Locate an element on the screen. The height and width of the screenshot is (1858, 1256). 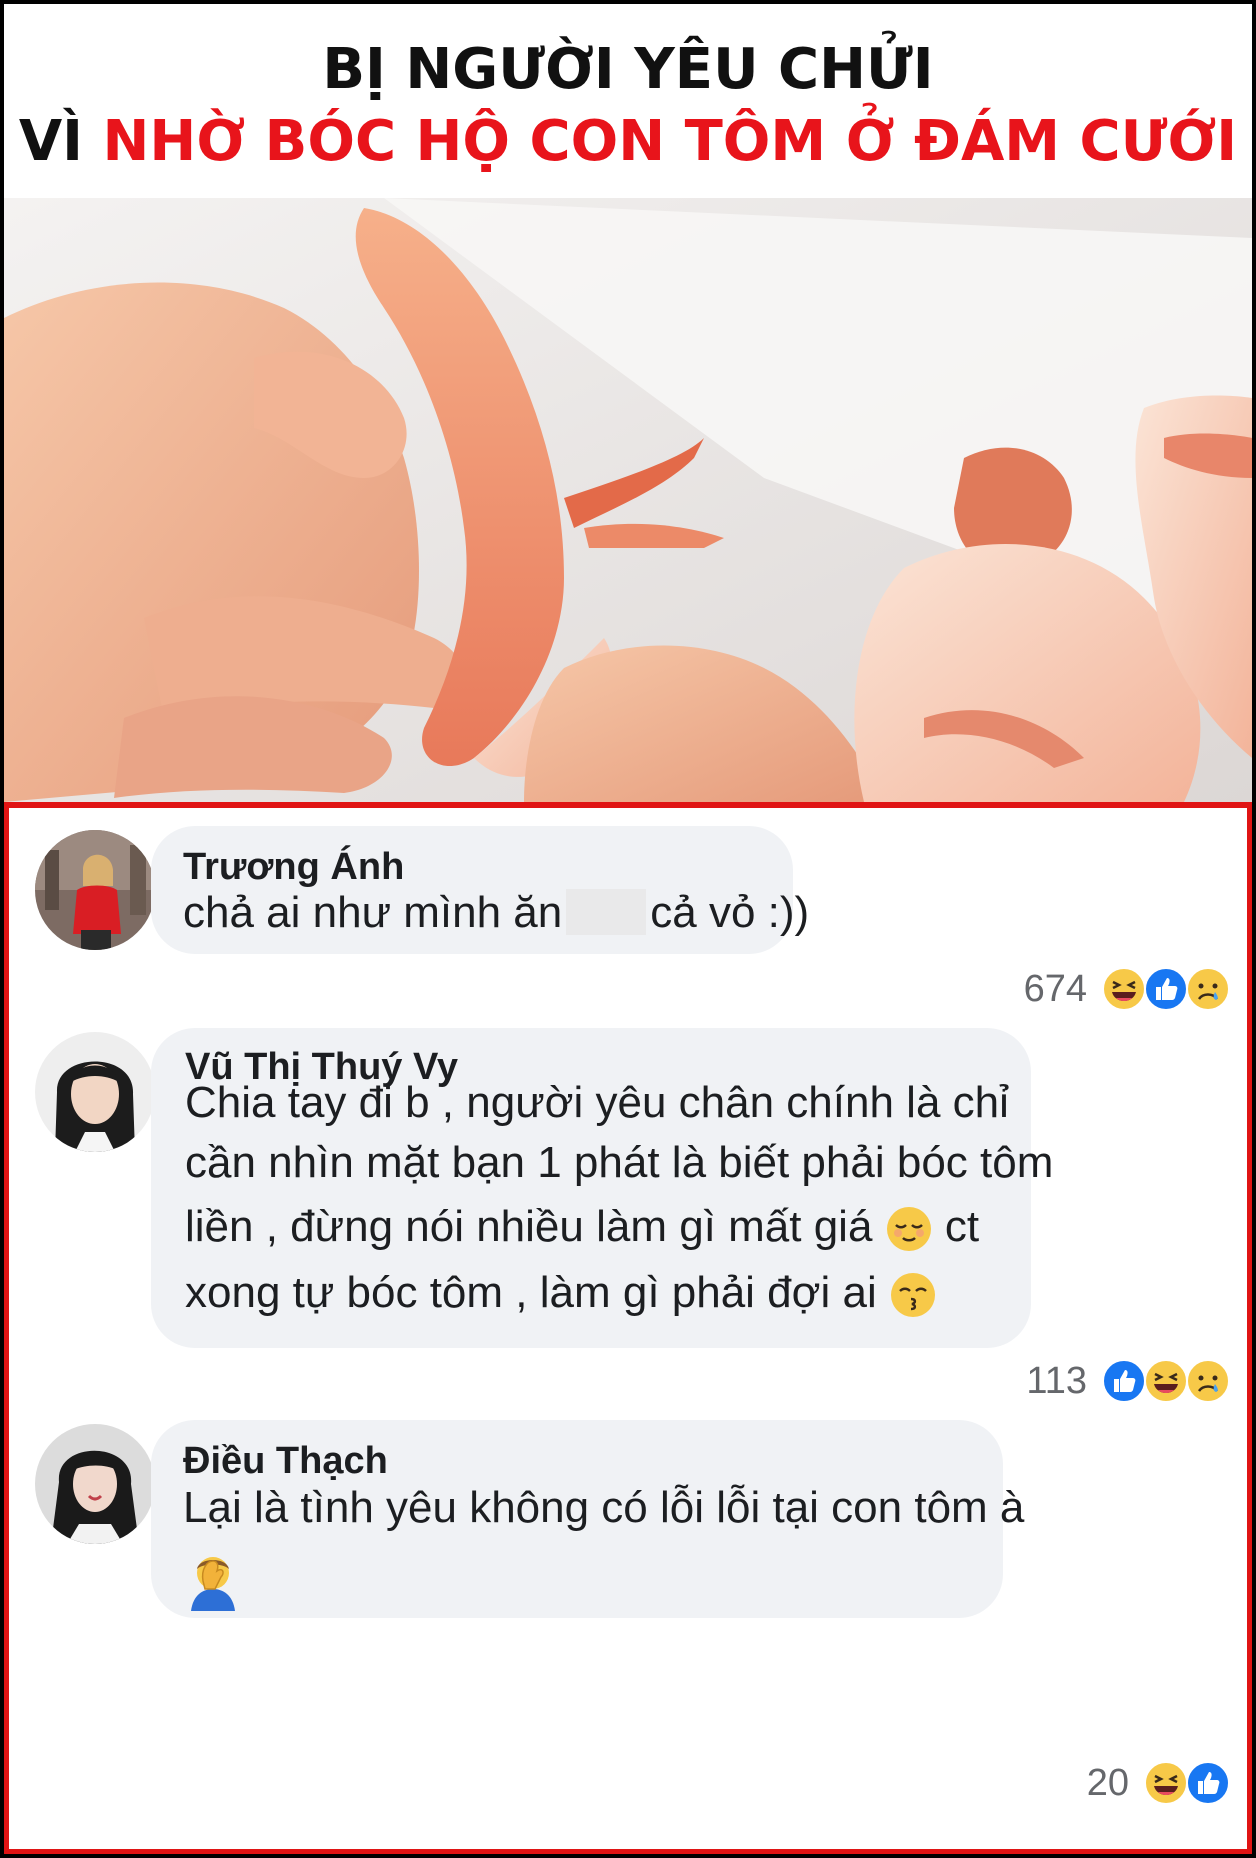
comment-line is located at coordinates (603, 1576).